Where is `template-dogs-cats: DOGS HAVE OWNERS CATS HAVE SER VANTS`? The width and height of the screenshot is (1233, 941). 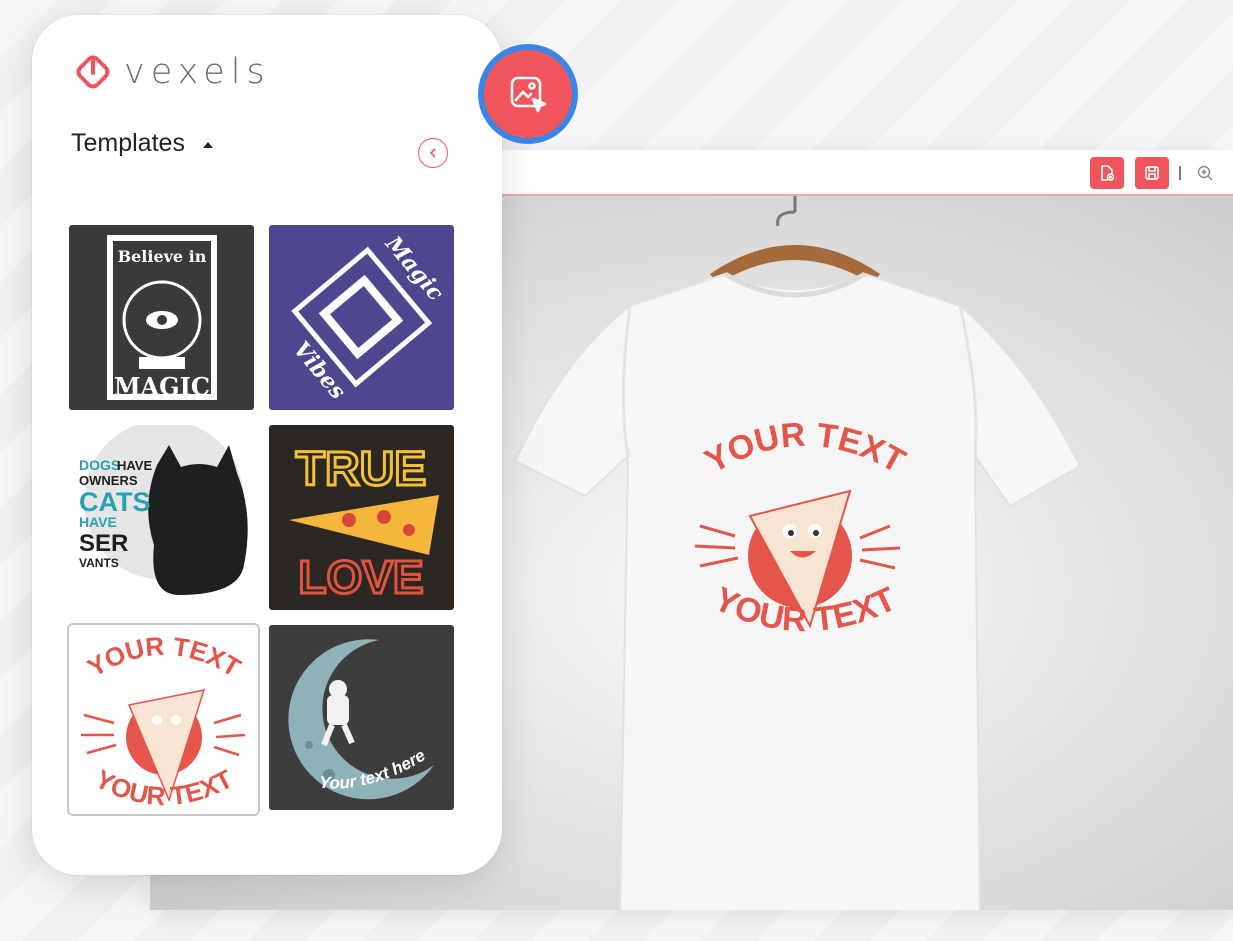 template-dogs-cats: DOGS HAVE OWNERS CATS HAVE SER VANTS is located at coordinates (161, 517).